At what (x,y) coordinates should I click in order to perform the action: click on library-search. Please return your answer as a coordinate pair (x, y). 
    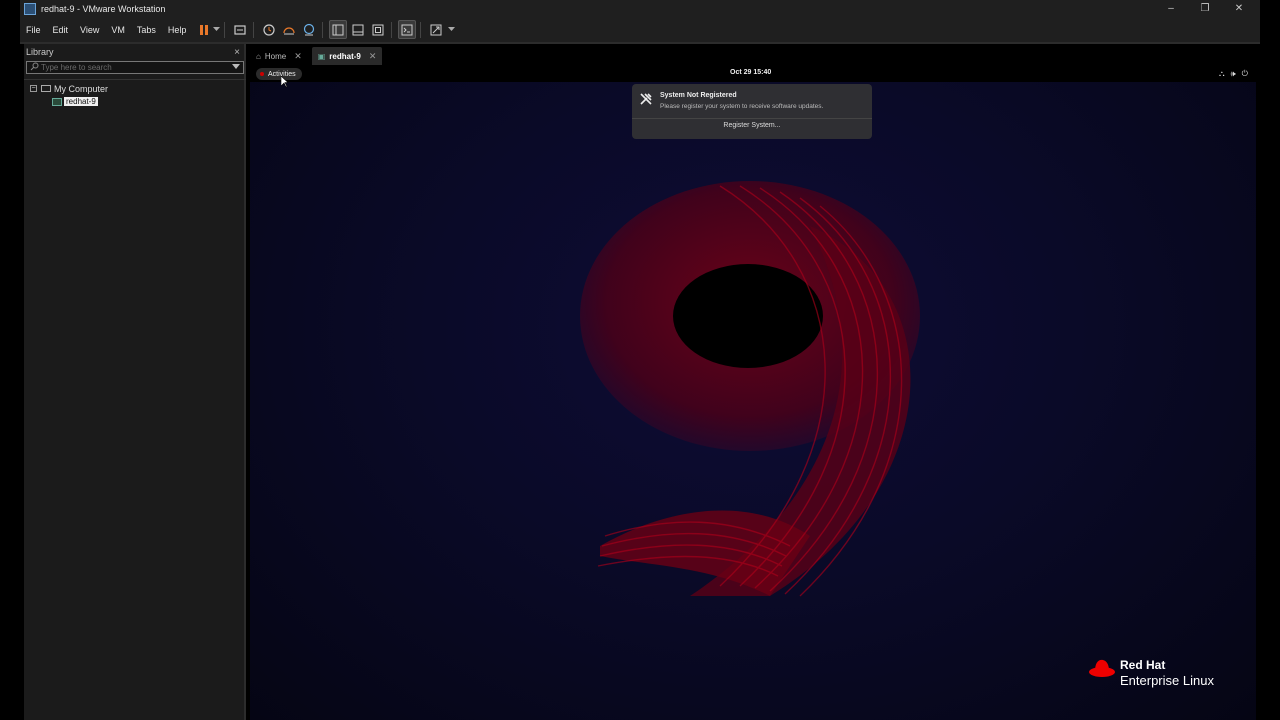
    Looking at the image, I should click on (135, 67).